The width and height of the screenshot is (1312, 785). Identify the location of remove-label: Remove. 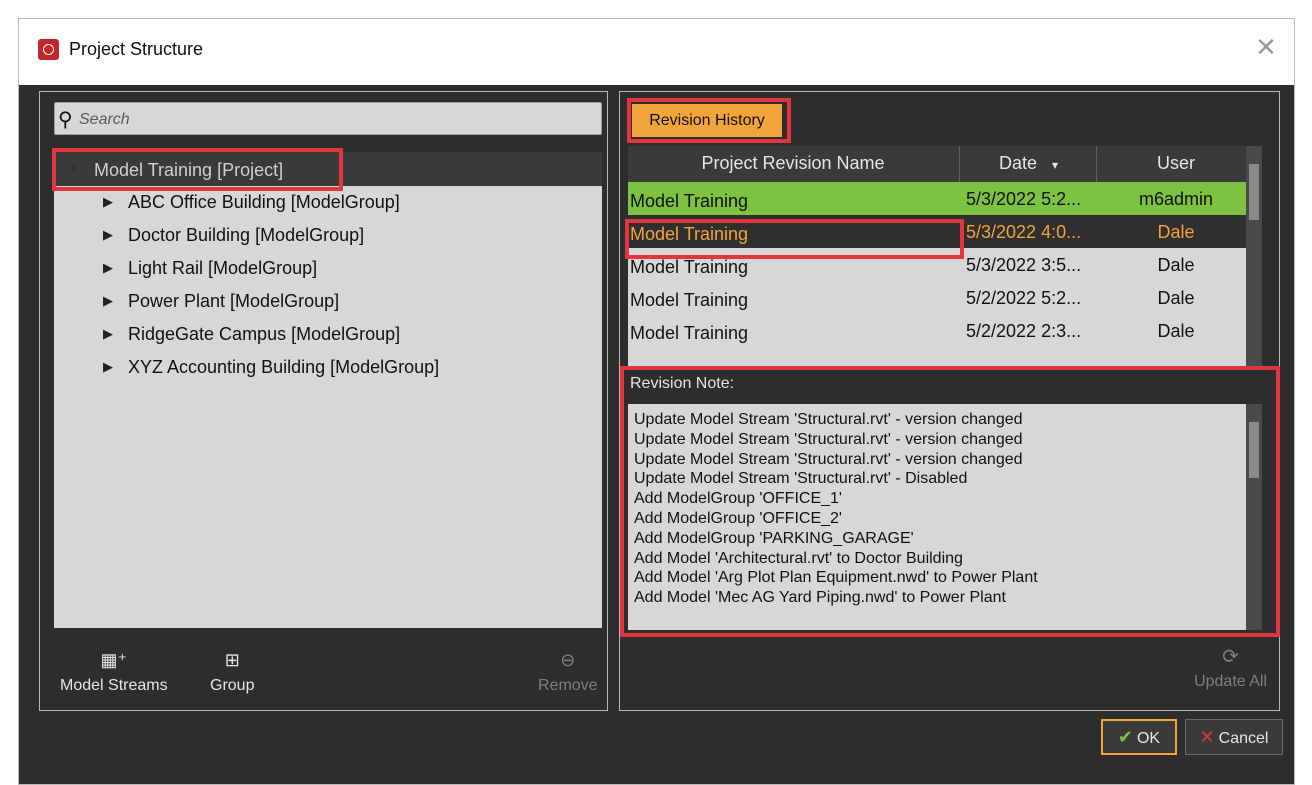
(568, 685).